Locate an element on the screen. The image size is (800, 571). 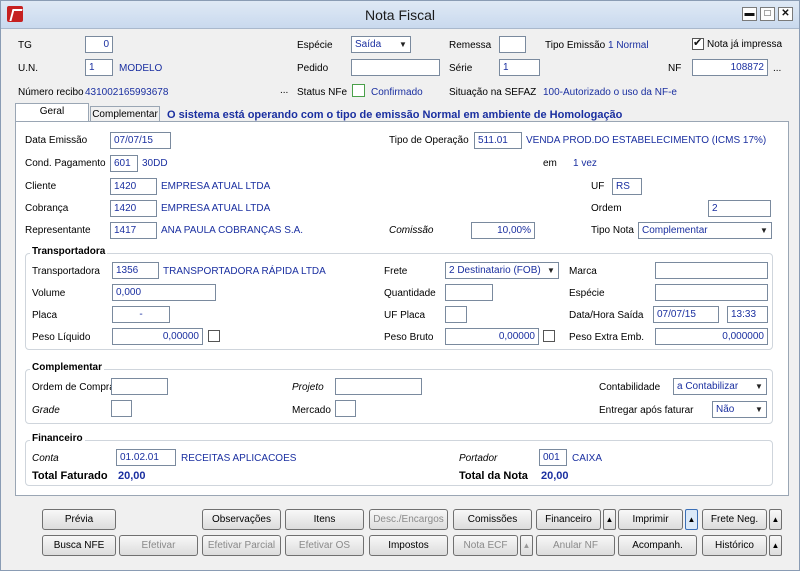
nf-input: 108872 is located at coordinates (730, 67).